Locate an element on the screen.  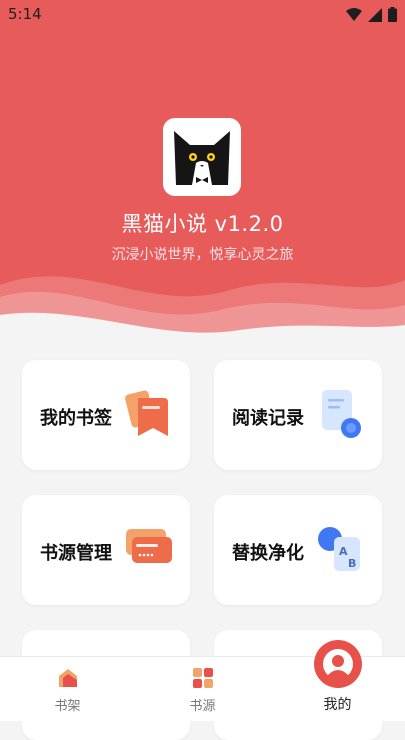
menu-card-bookmarks: 我的书签 is located at coordinates (106, 415).